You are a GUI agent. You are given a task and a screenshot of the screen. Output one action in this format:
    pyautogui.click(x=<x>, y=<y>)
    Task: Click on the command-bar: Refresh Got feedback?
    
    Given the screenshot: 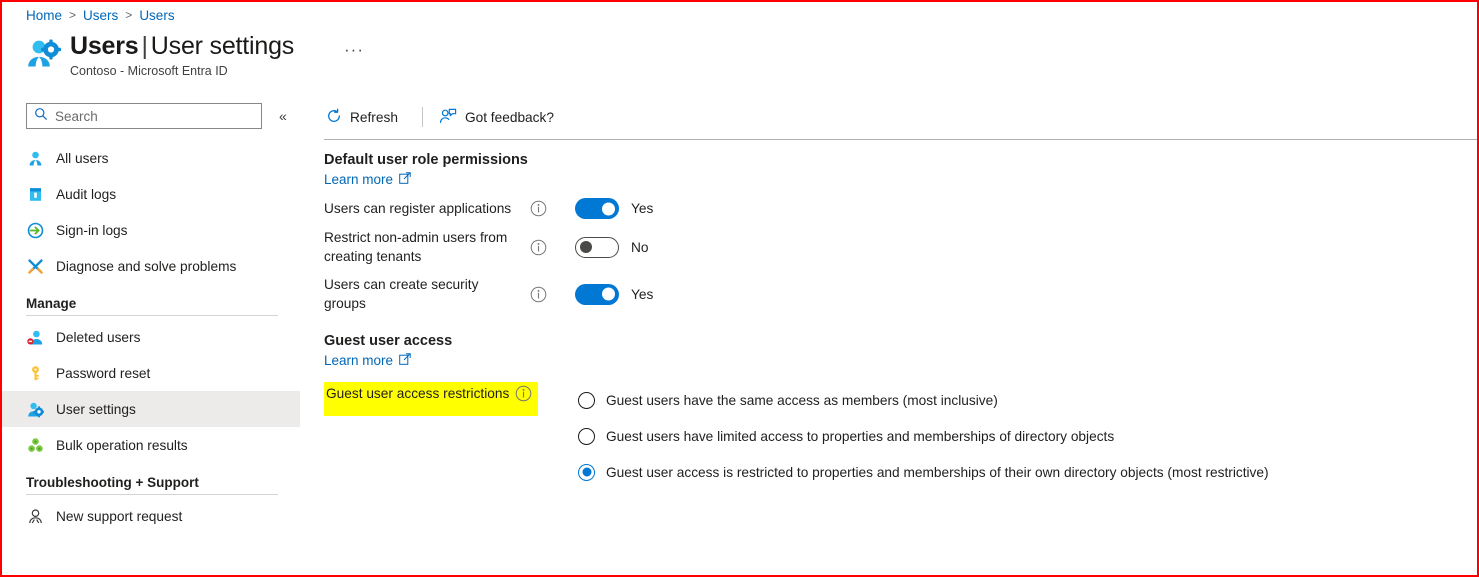 What is the action you would take?
    pyautogui.click(x=443, y=117)
    